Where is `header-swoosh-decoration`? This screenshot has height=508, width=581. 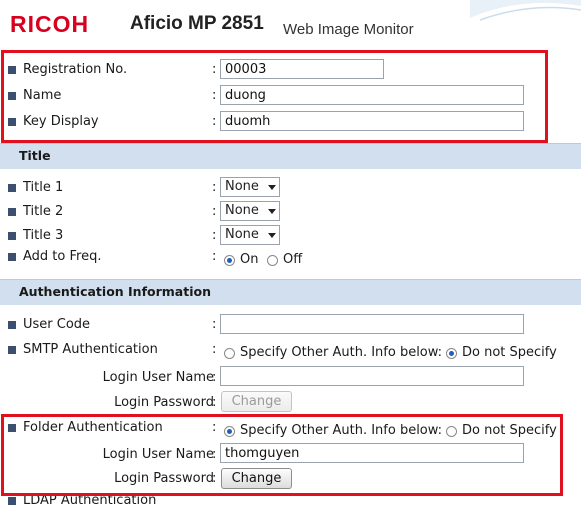 header-swoosh-decoration is located at coordinates (525, 15).